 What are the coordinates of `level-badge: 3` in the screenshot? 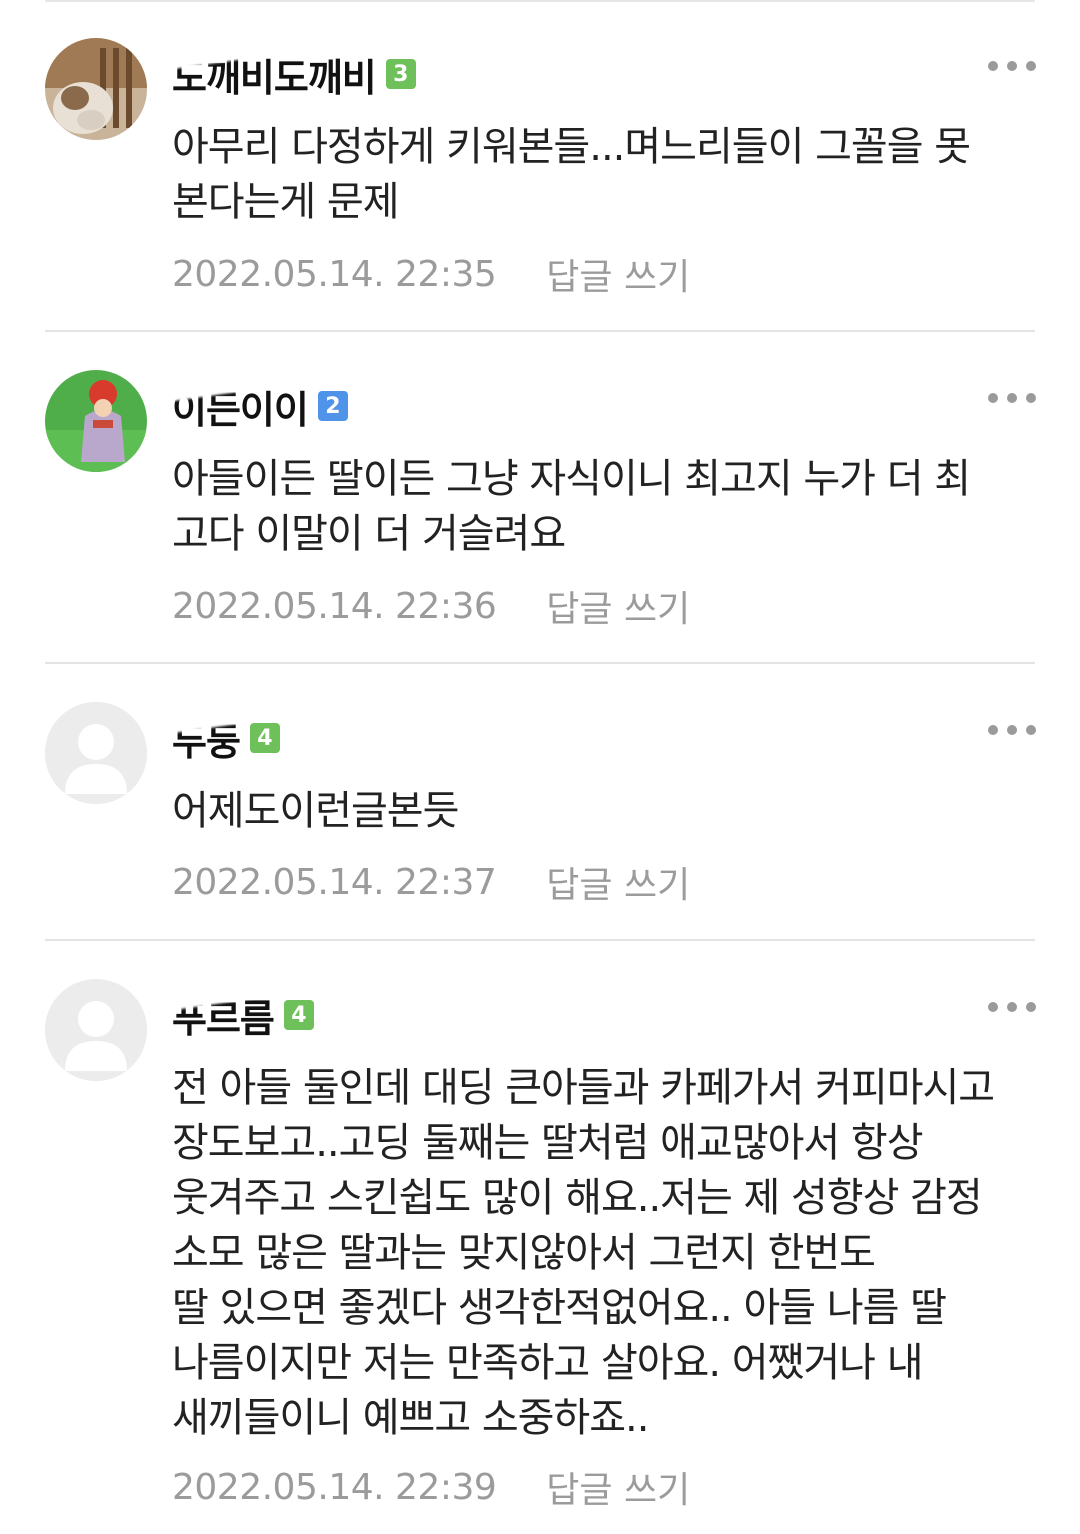 It's located at (400, 74).